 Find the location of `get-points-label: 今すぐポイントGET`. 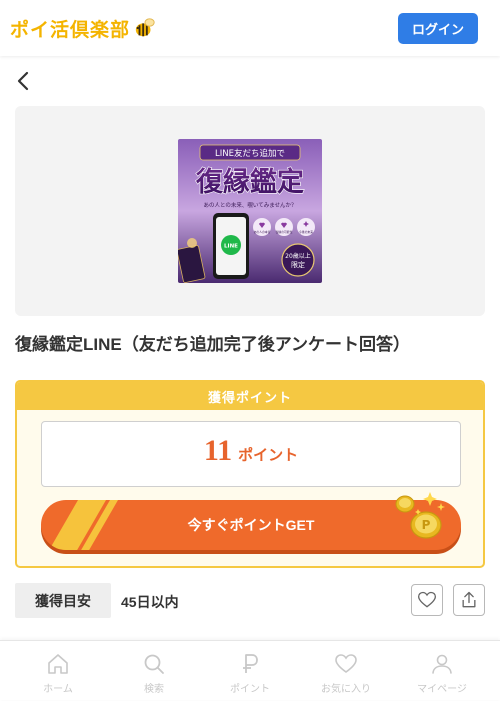

get-points-label: 今すぐポイントGET is located at coordinates (251, 525).